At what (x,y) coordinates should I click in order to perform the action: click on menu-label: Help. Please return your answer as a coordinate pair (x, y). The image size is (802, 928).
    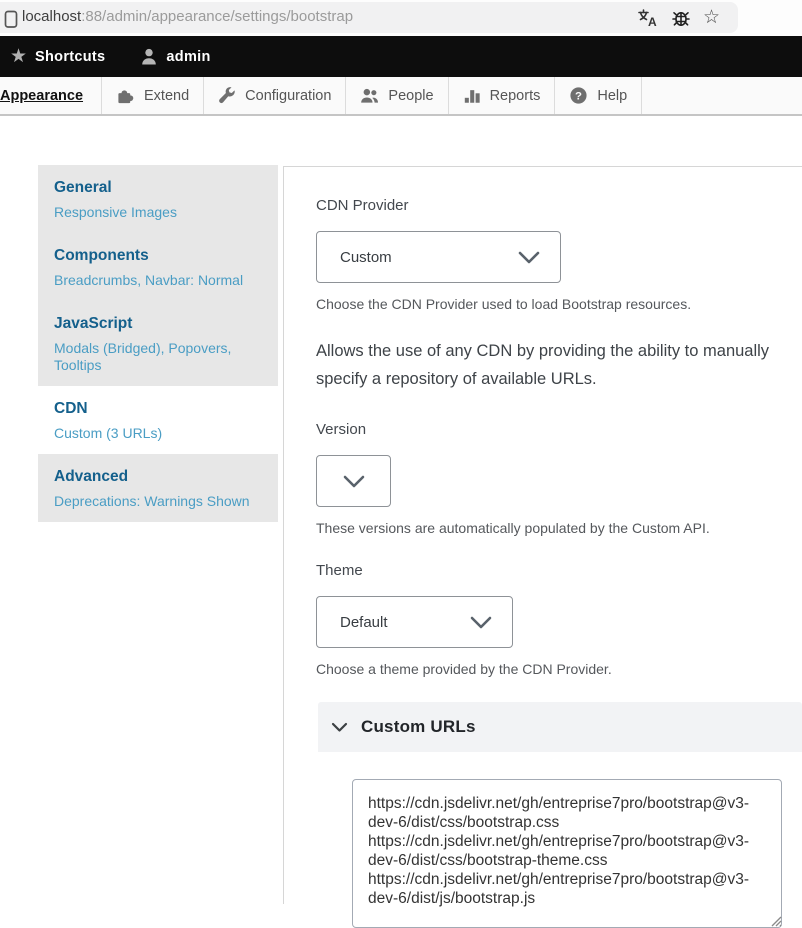
    Looking at the image, I should click on (612, 95).